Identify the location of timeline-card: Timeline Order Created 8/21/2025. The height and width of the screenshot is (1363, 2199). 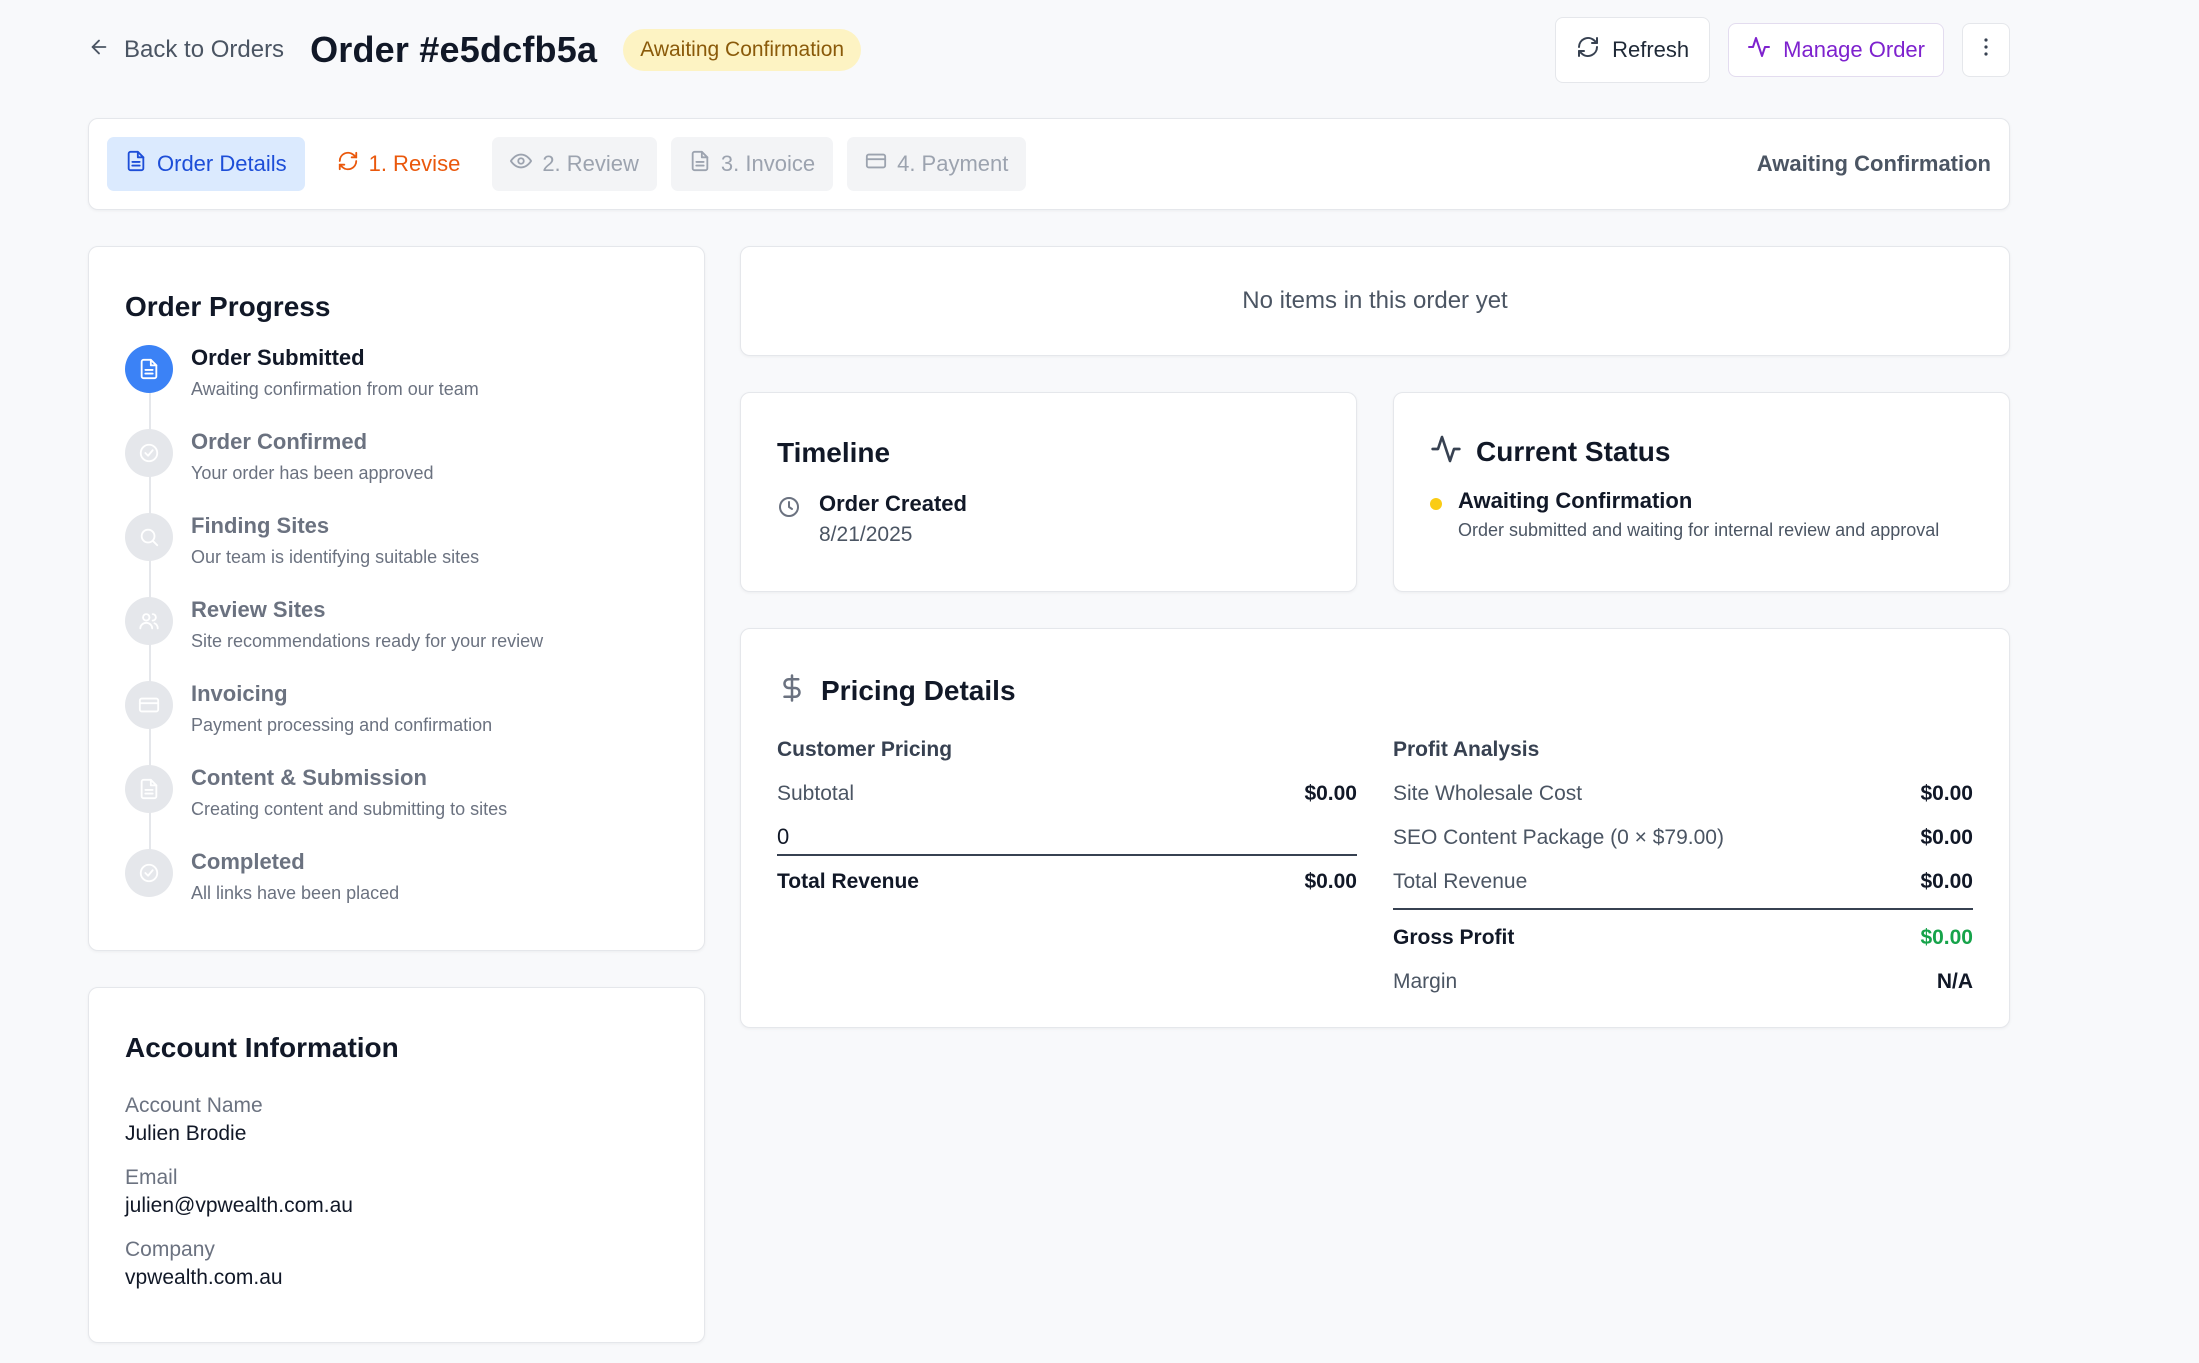
(1048, 492).